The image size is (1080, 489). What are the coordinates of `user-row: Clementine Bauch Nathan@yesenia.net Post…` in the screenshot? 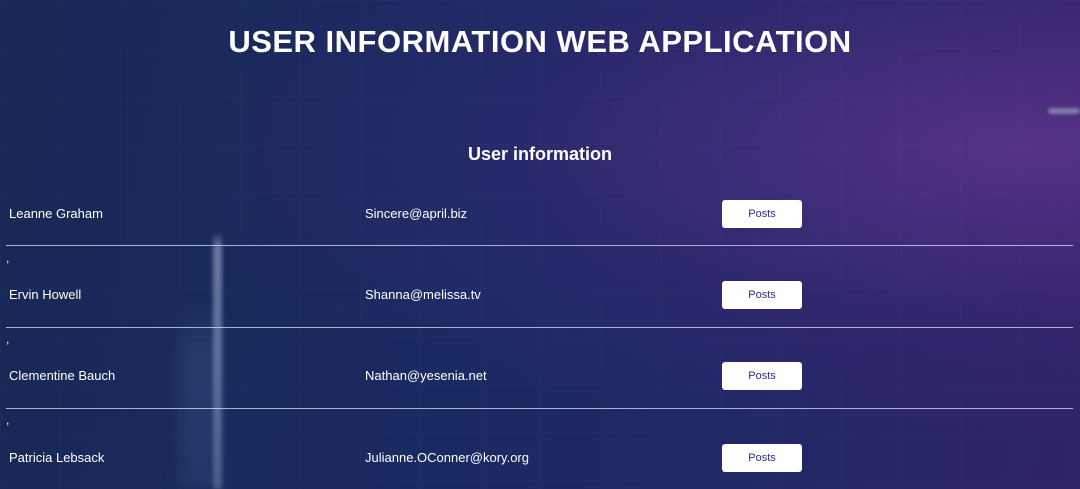 It's located at (539, 376).